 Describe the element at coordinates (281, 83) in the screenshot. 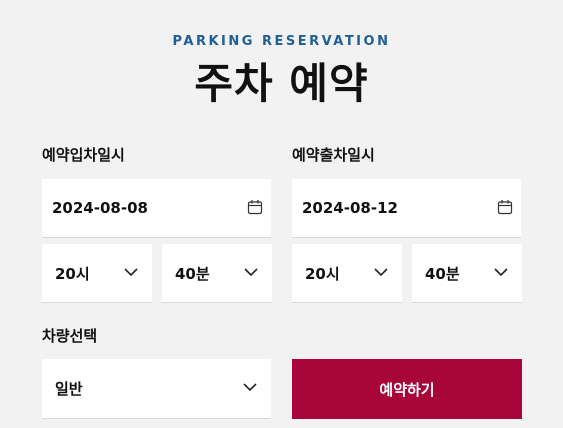

I see `page-title: 주차 예약` at that location.